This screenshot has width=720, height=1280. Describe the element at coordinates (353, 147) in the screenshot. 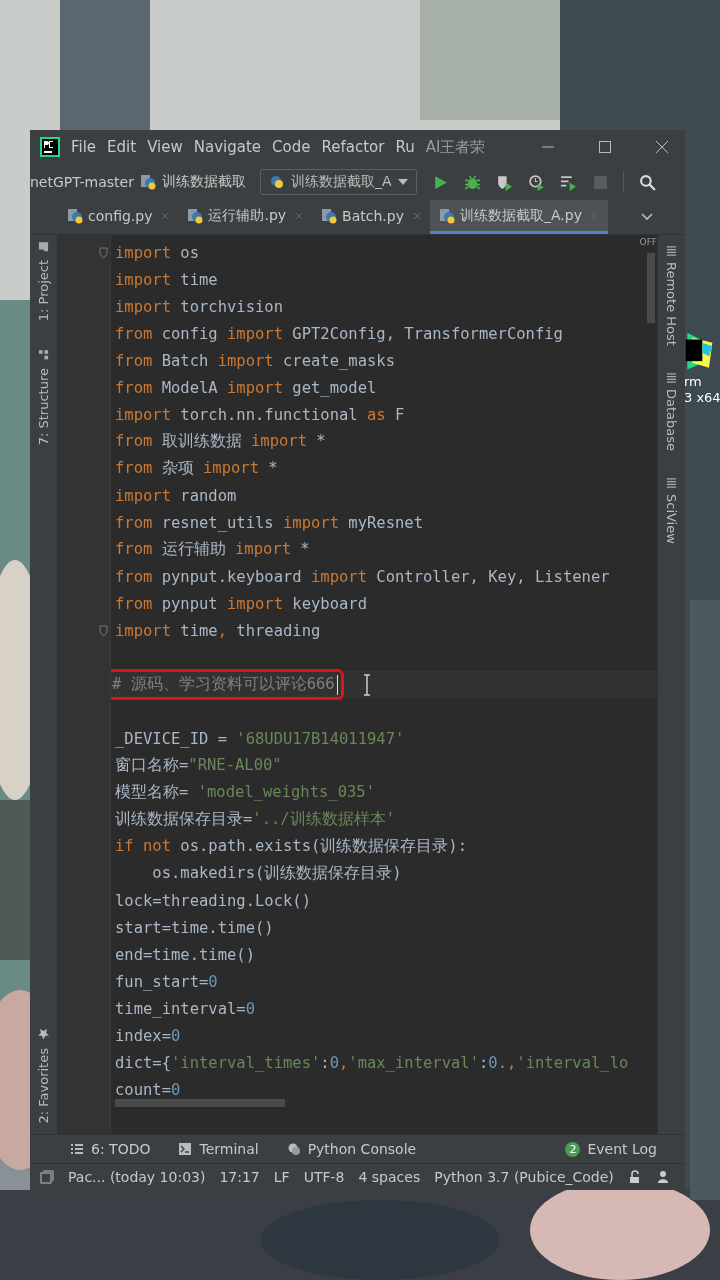

I see `menu-item: Refactor` at that location.